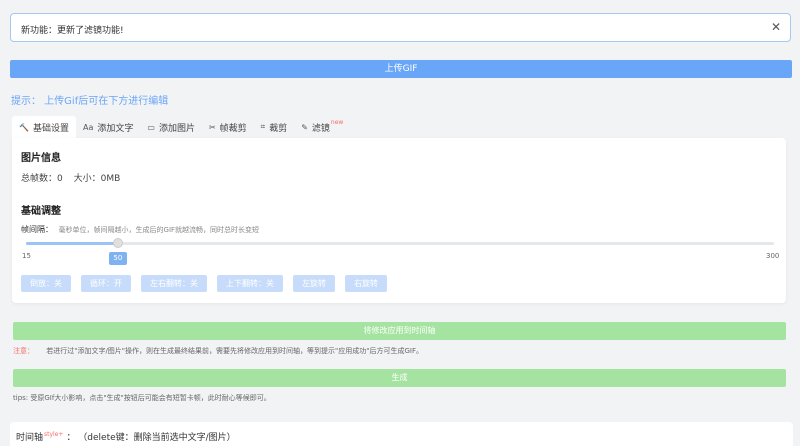 The width and height of the screenshot is (800, 446). Describe the element at coordinates (401, 434) in the screenshot. I see `timeline-panel: 时间轴style+： （delete键：删除当前选中文字/图片）` at that location.